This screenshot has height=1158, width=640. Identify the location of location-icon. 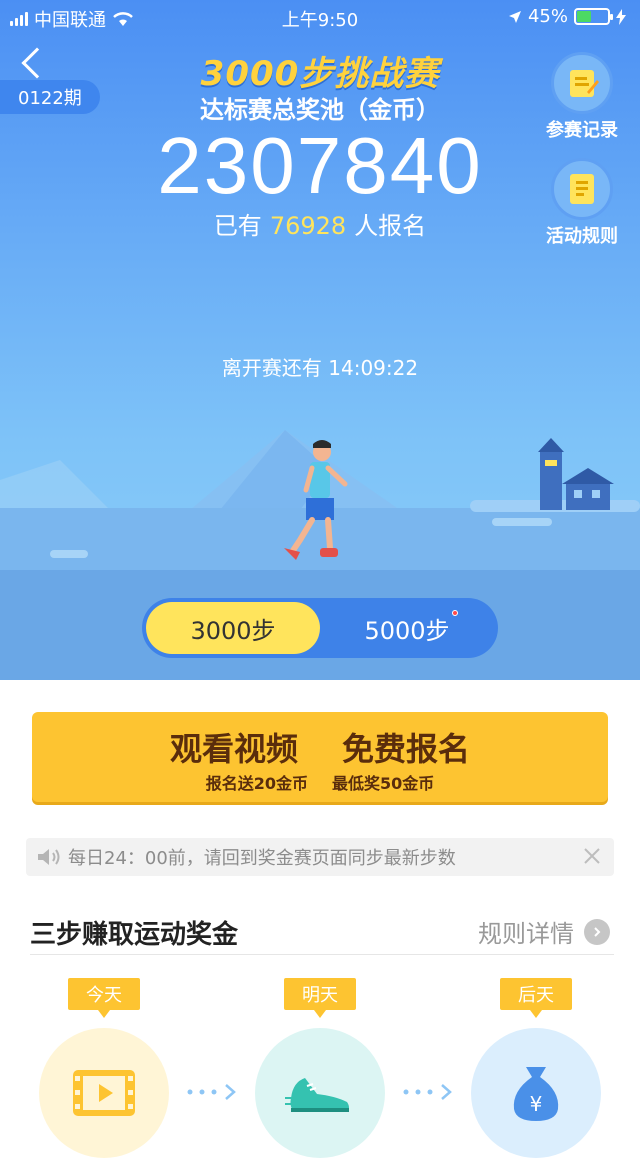
(514, 16).